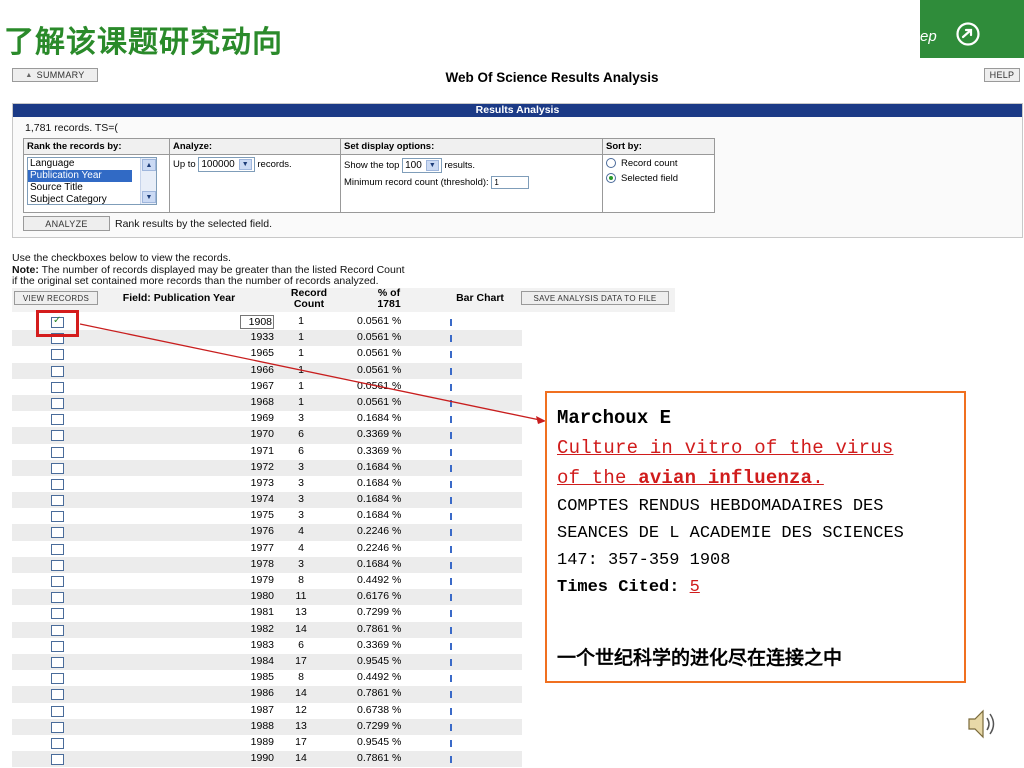 This screenshot has width=1024, height=768. I want to click on year-cell: 1973, so click(262, 482).